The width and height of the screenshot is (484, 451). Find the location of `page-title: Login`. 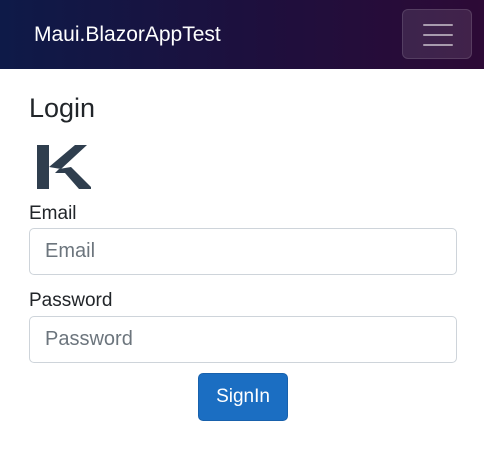

page-title: Login is located at coordinates (62, 108).